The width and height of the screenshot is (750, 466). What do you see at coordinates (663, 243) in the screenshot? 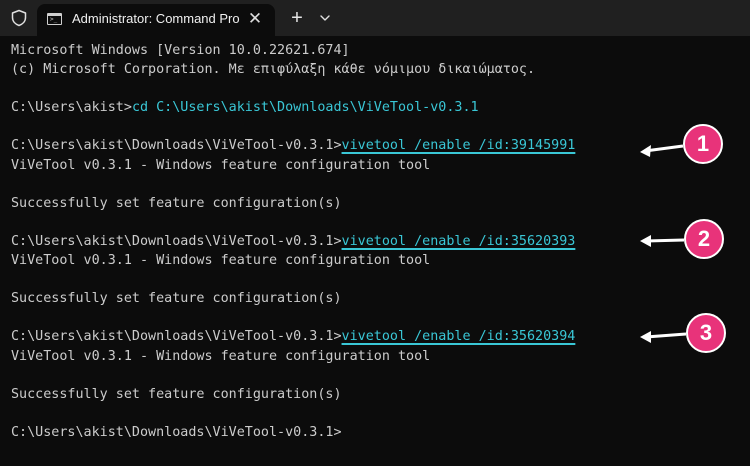
I see `annotation-arrows` at bounding box center [663, 243].